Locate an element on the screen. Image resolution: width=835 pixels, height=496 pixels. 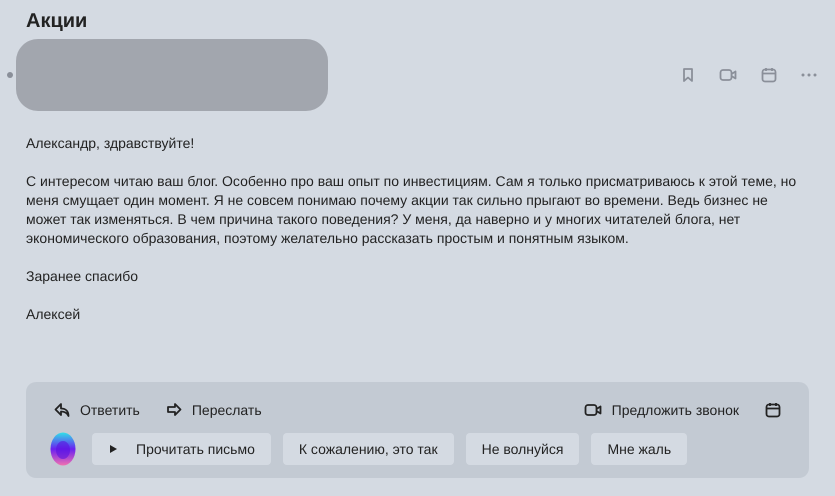
email-subject: Акции is located at coordinates (57, 21).